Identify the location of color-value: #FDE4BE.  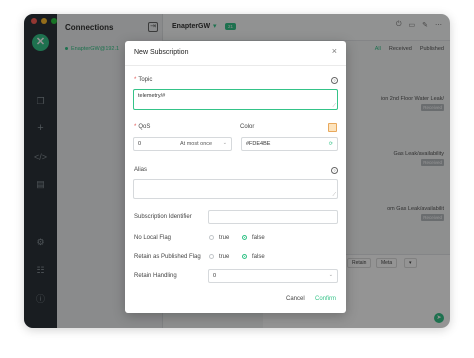
(258, 144).